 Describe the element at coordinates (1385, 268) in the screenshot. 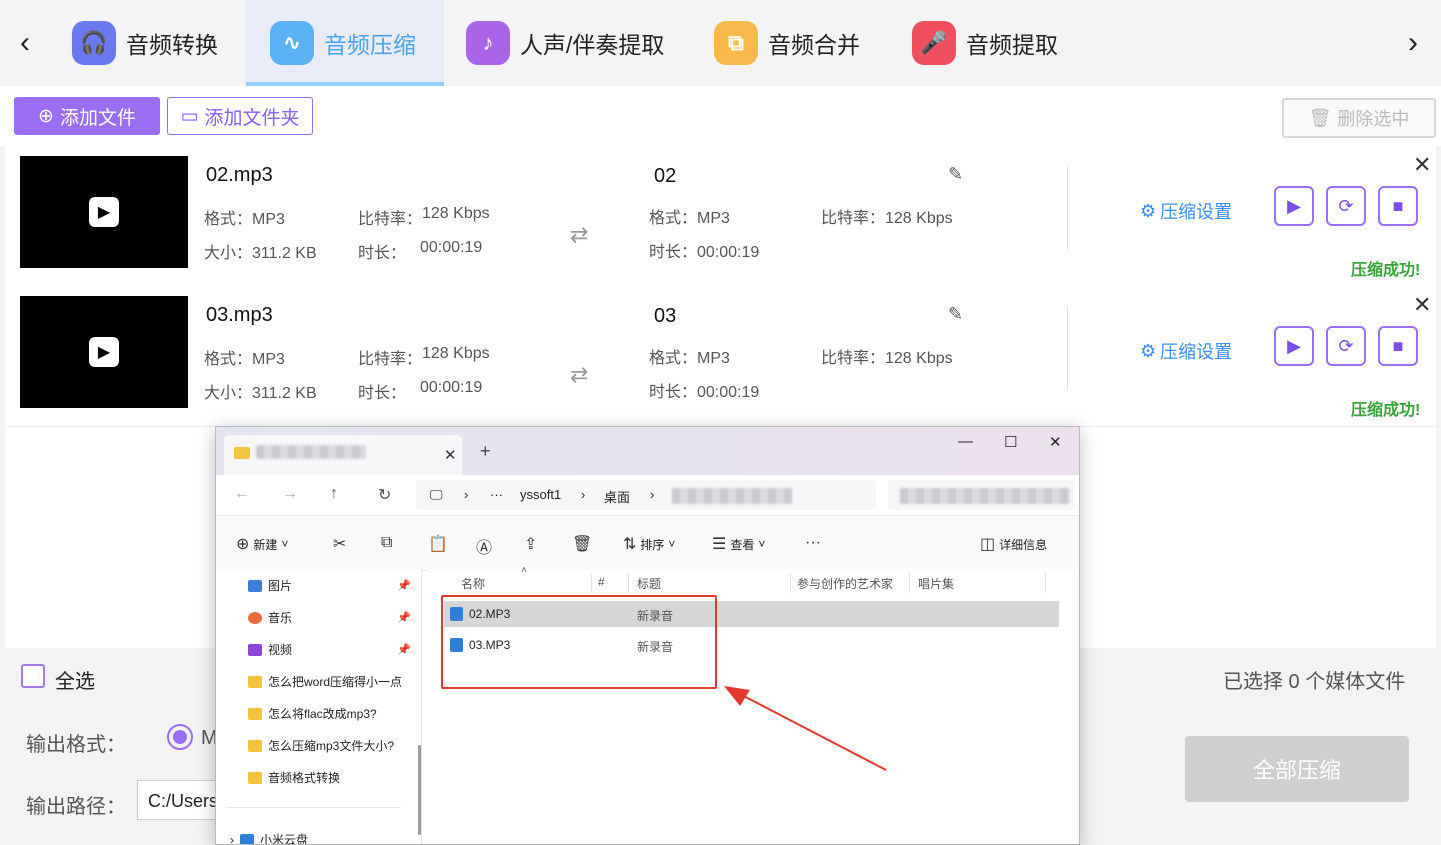

I see `status-text: 压缩成功!` at that location.